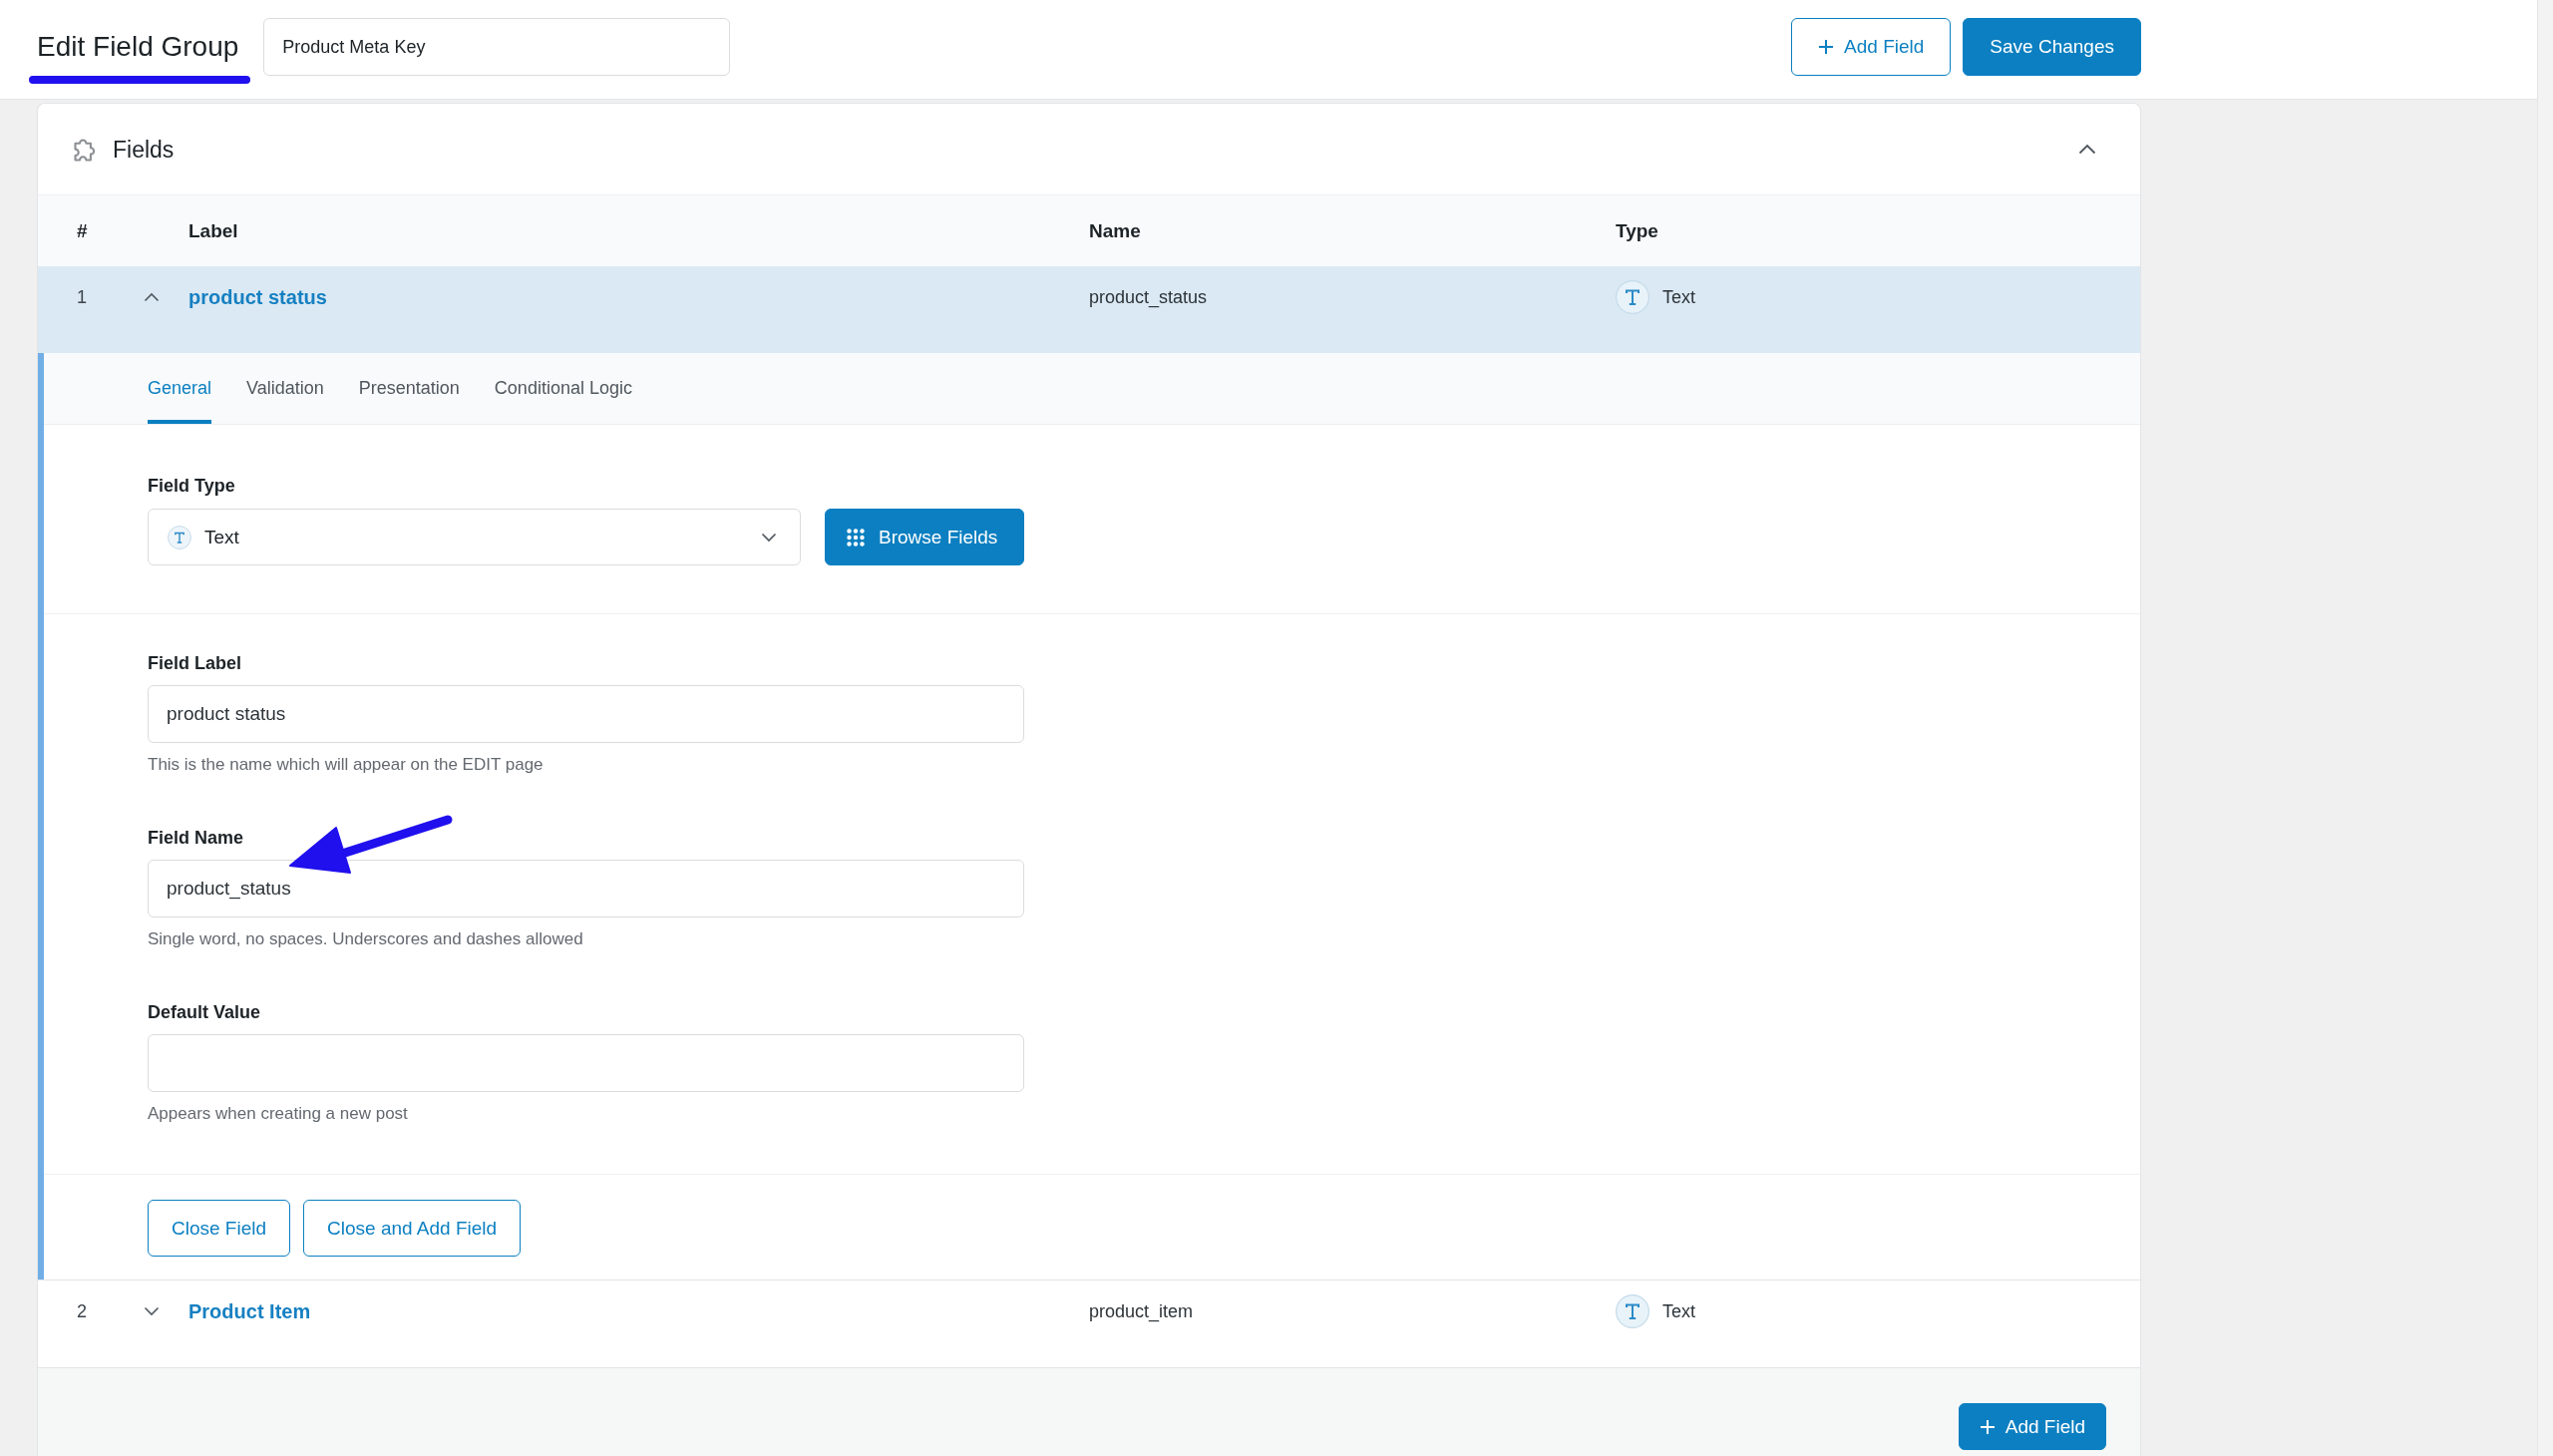 This screenshot has width=2553, height=1456. What do you see at coordinates (856, 537) in the screenshot?
I see `grid-icon` at bounding box center [856, 537].